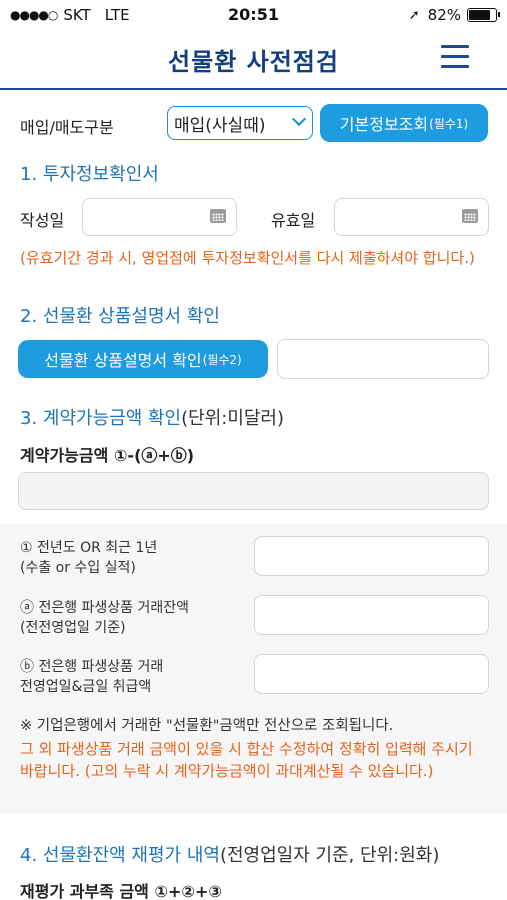  What do you see at coordinates (329, 855) in the screenshot?
I see `section4-unit: (전영업일자 기준, 단위:원화)` at bounding box center [329, 855].